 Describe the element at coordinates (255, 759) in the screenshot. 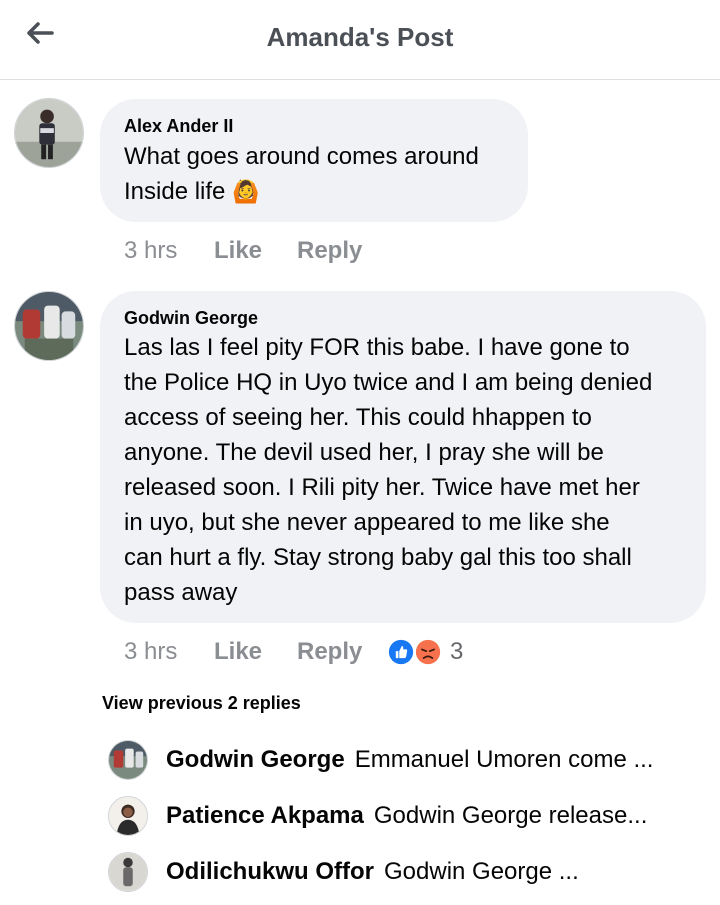

I see `reply-author: Godwin George` at that location.